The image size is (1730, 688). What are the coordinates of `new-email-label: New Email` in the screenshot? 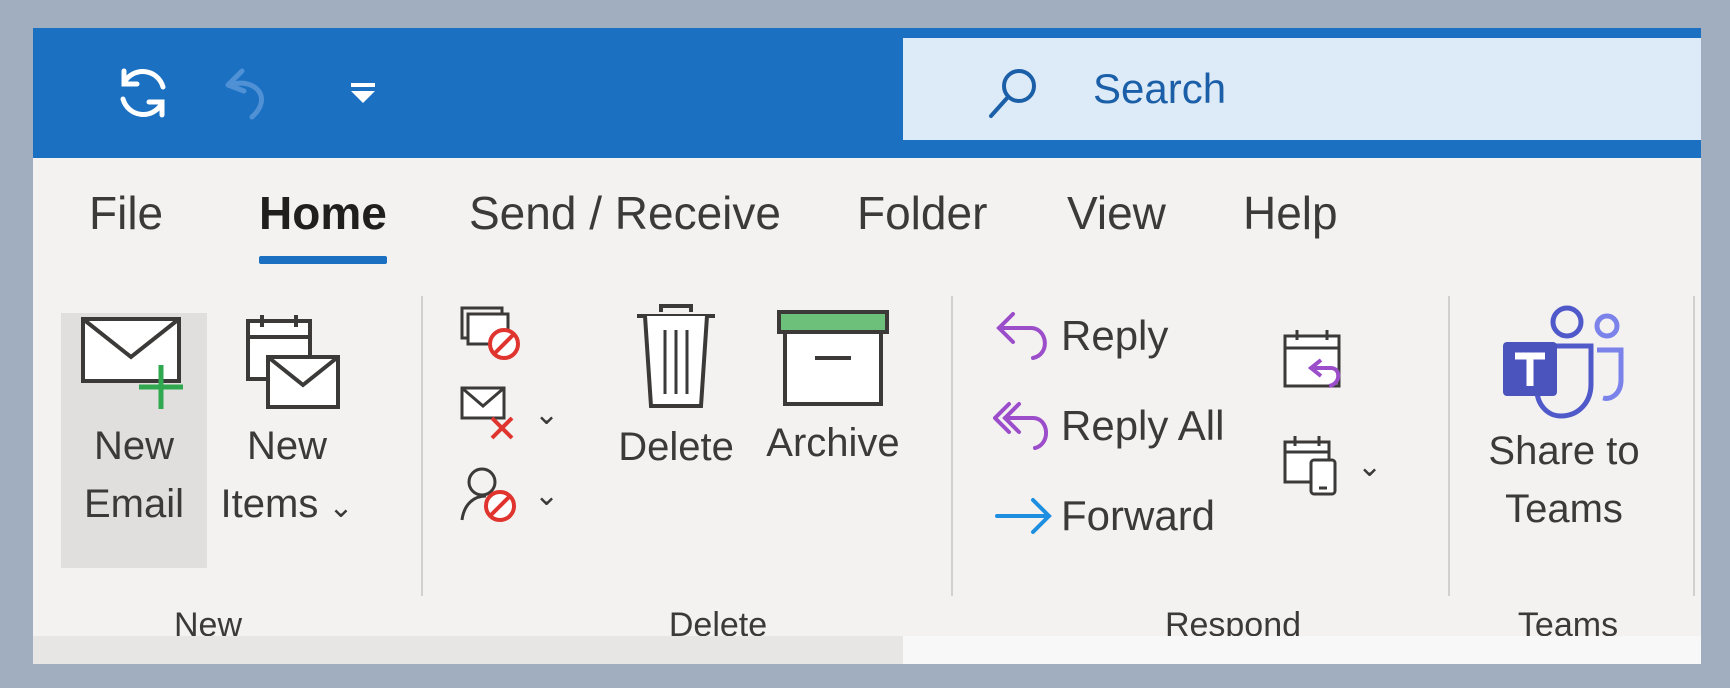 It's located at (134, 475).